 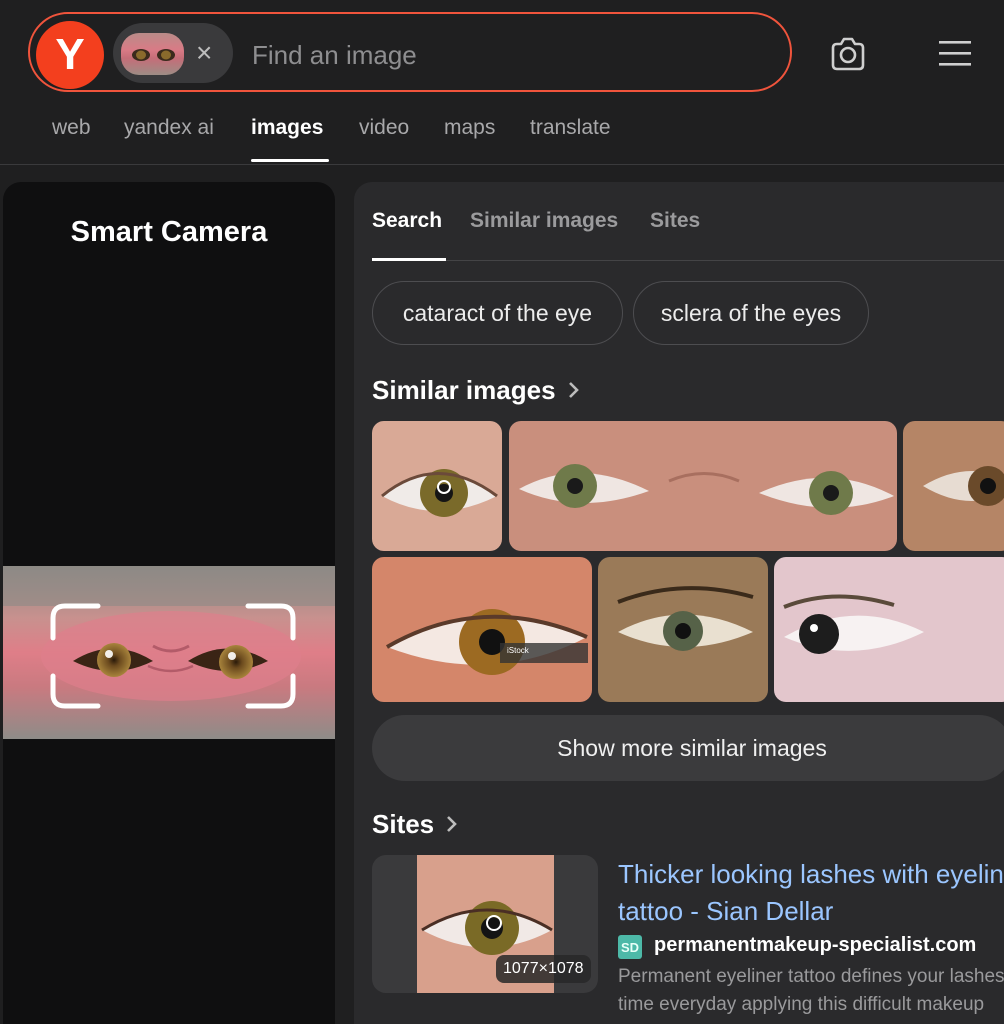 I want to click on nav-tab-yandex-ai: yandex ai, so click(x=169, y=128).